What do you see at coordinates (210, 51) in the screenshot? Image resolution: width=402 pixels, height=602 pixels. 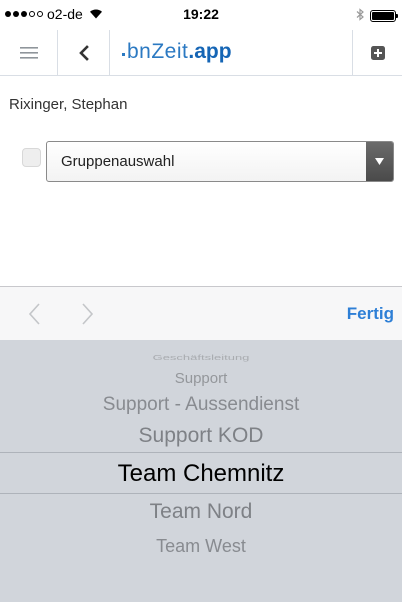 I see `brand-suffix: .app` at bounding box center [210, 51].